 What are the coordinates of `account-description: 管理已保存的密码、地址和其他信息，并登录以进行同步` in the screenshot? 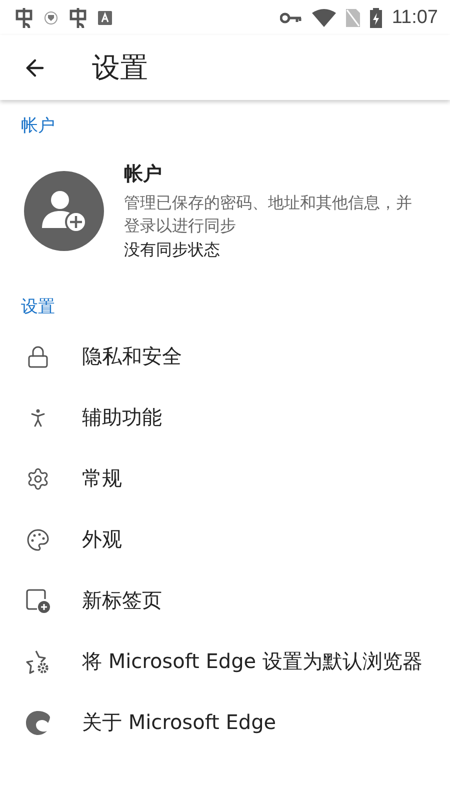 It's located at (268, 215).